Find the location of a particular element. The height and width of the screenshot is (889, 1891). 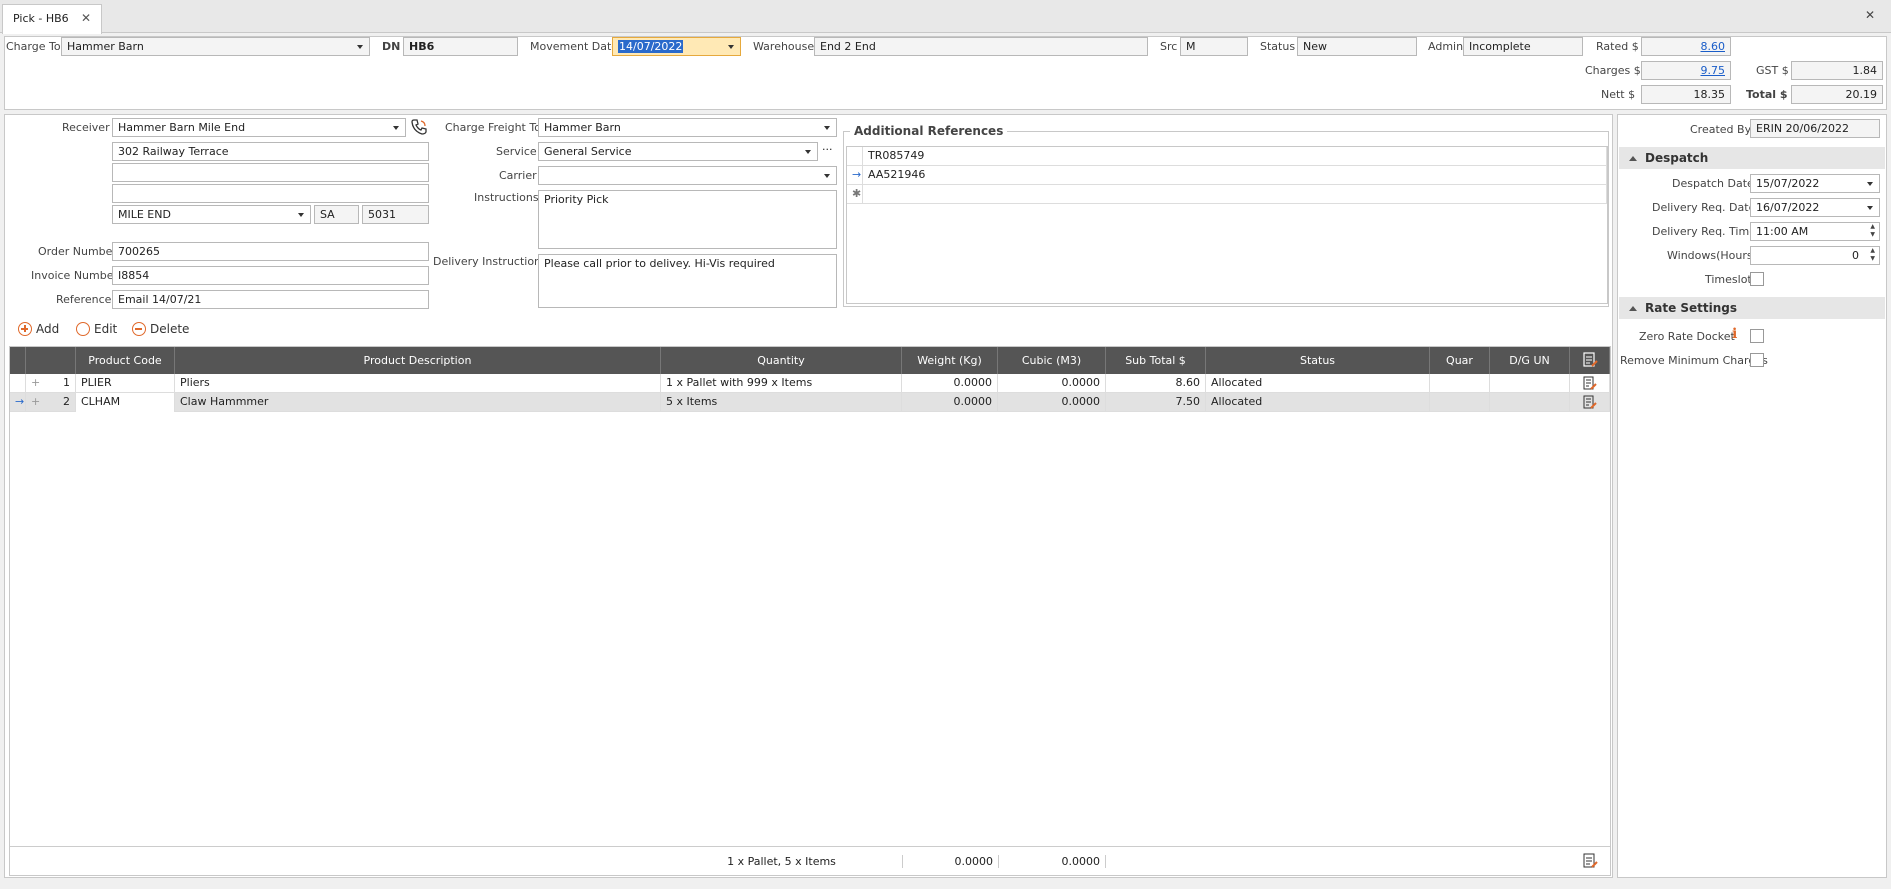

column-product-code: Product Code is located at coordinates (125, 360).